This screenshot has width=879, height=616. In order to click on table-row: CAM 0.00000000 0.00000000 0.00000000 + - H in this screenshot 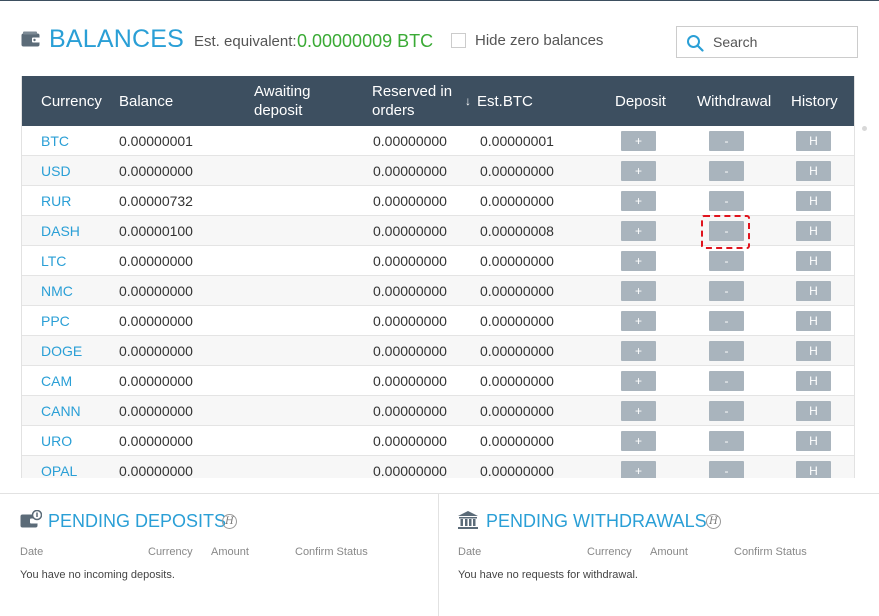, I will do `click(438, 381)`.